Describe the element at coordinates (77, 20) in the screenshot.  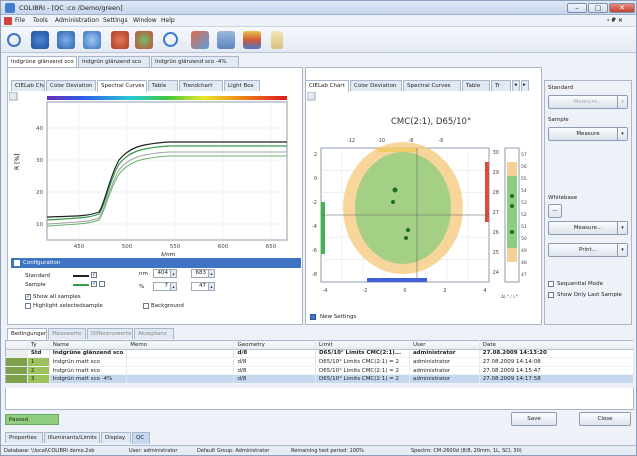
I see `menu-administration: Administration` at that location.